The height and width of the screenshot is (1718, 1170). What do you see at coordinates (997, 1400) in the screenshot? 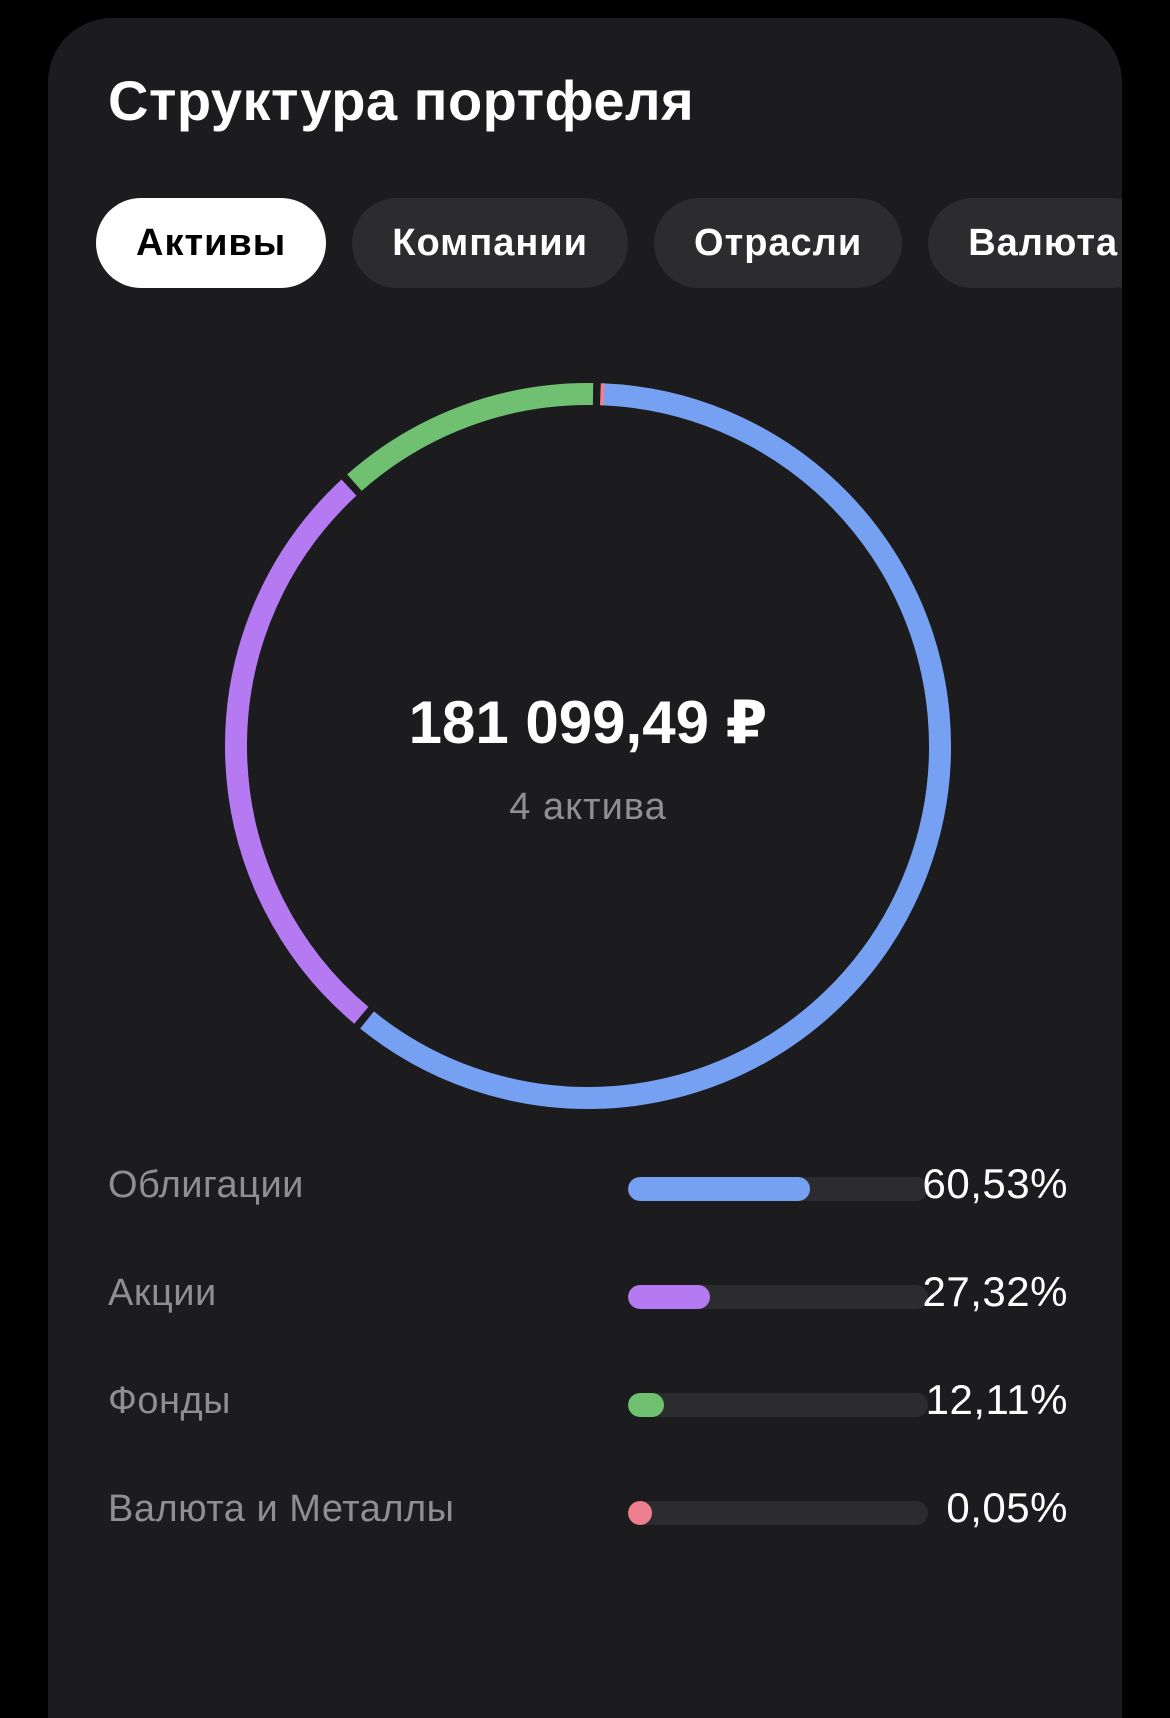
I see `legend-percent: 12,11%` at bounding box center [997, 1400].